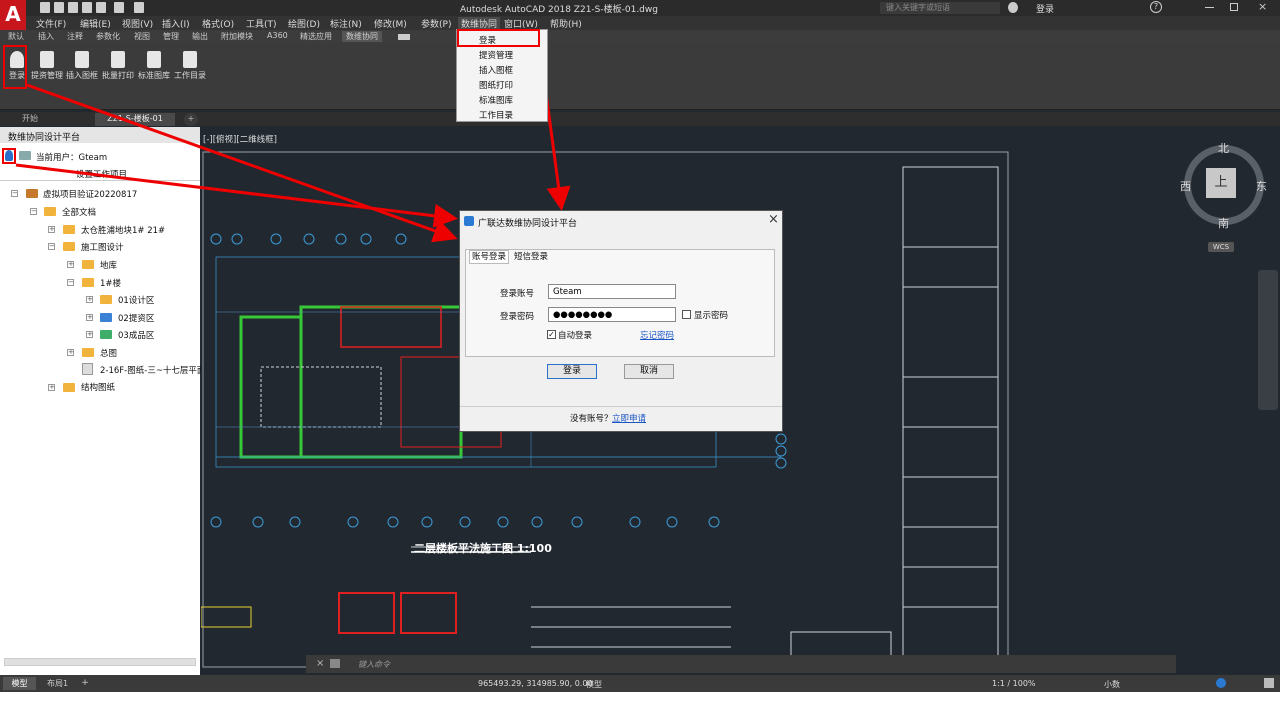 Image resolution: width=1280 pixels, height=720 pixels. Describe the element at coordinates (496, 100) in the screenshot. I see `dropdown-library: 标准图库` at that location.